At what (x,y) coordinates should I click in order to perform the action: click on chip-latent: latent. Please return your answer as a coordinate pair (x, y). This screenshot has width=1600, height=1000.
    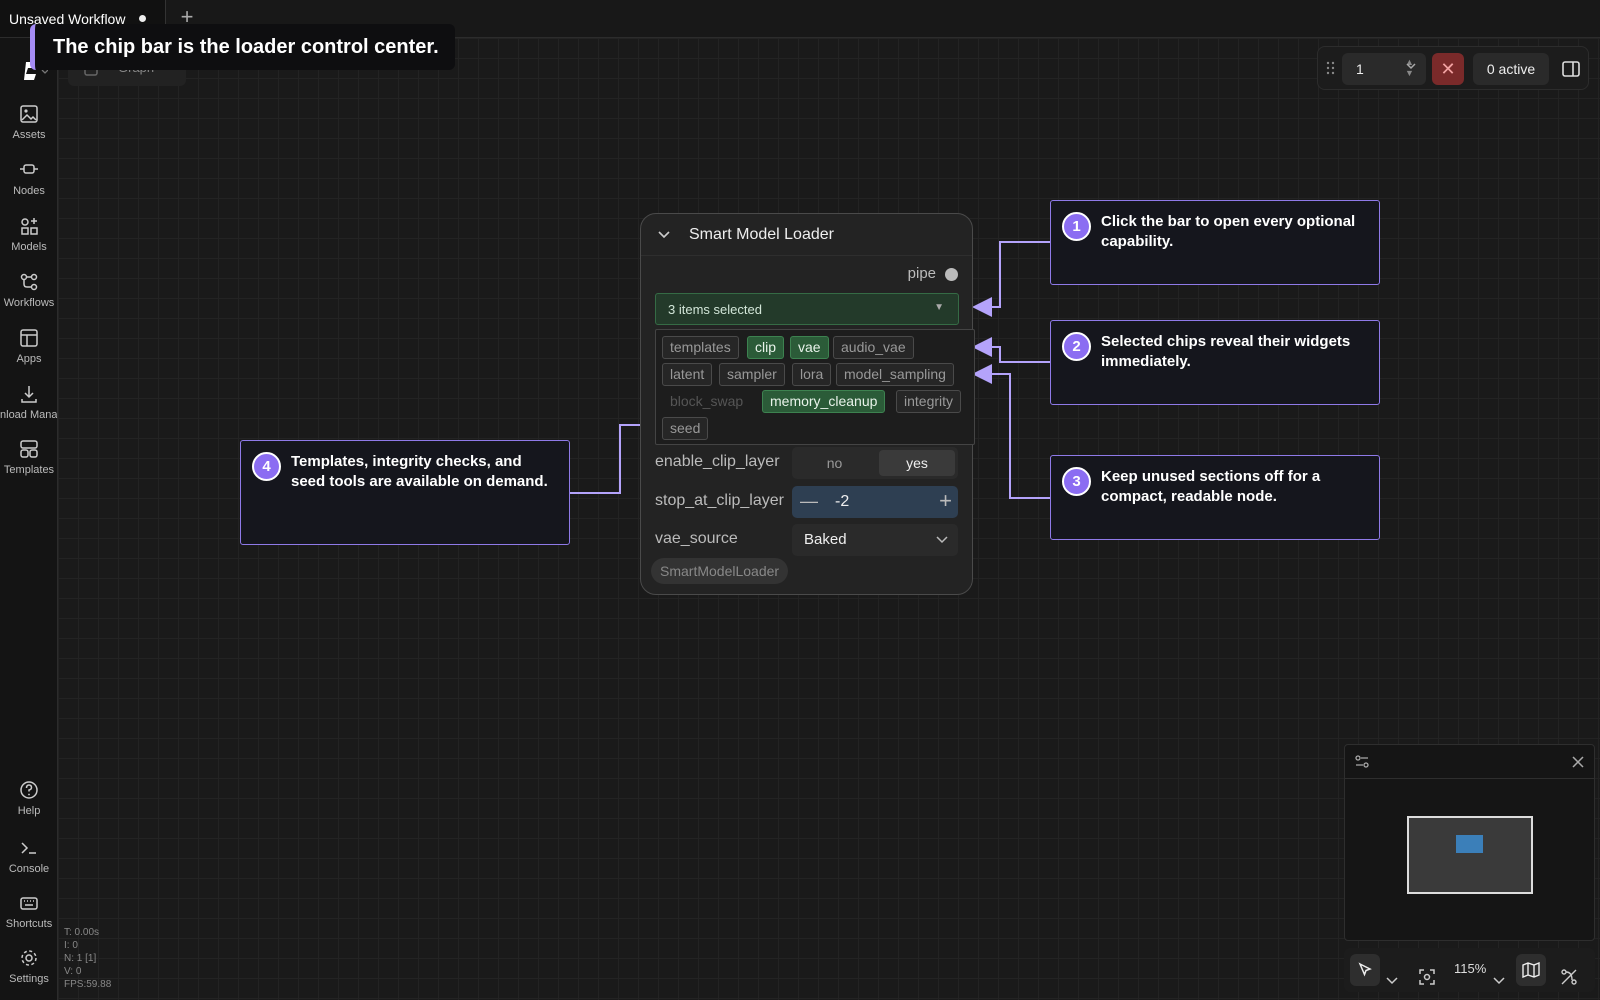
    Looking at the image, I should click on (687, 374).